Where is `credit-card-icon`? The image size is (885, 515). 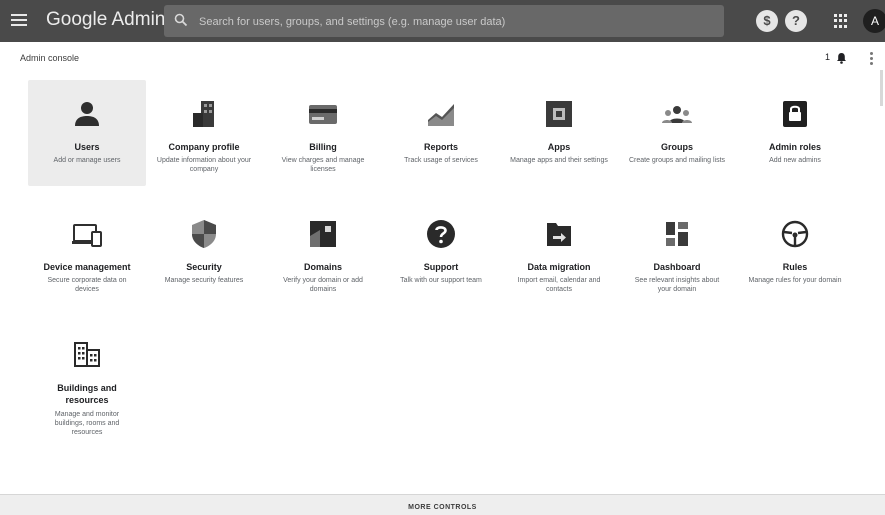 credit-card-icon is located at coordinates (323, 114).